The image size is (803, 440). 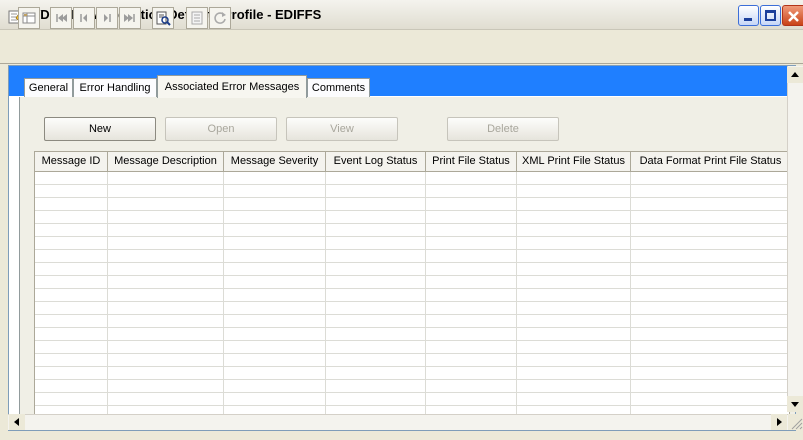 What do you see at coordinates (100, 129) in the screenshot?
I see `new-button: New` at bounding box center [100, 129].